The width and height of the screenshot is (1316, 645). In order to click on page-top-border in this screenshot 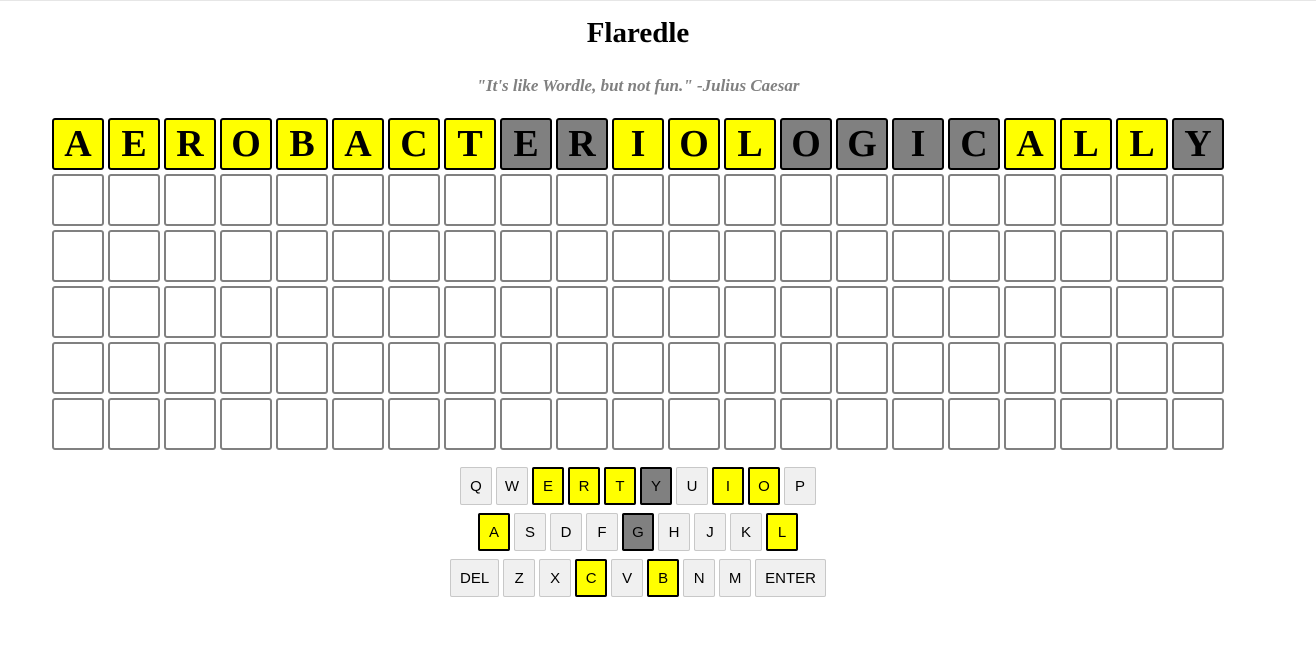, I will do `click(658, 0)`.